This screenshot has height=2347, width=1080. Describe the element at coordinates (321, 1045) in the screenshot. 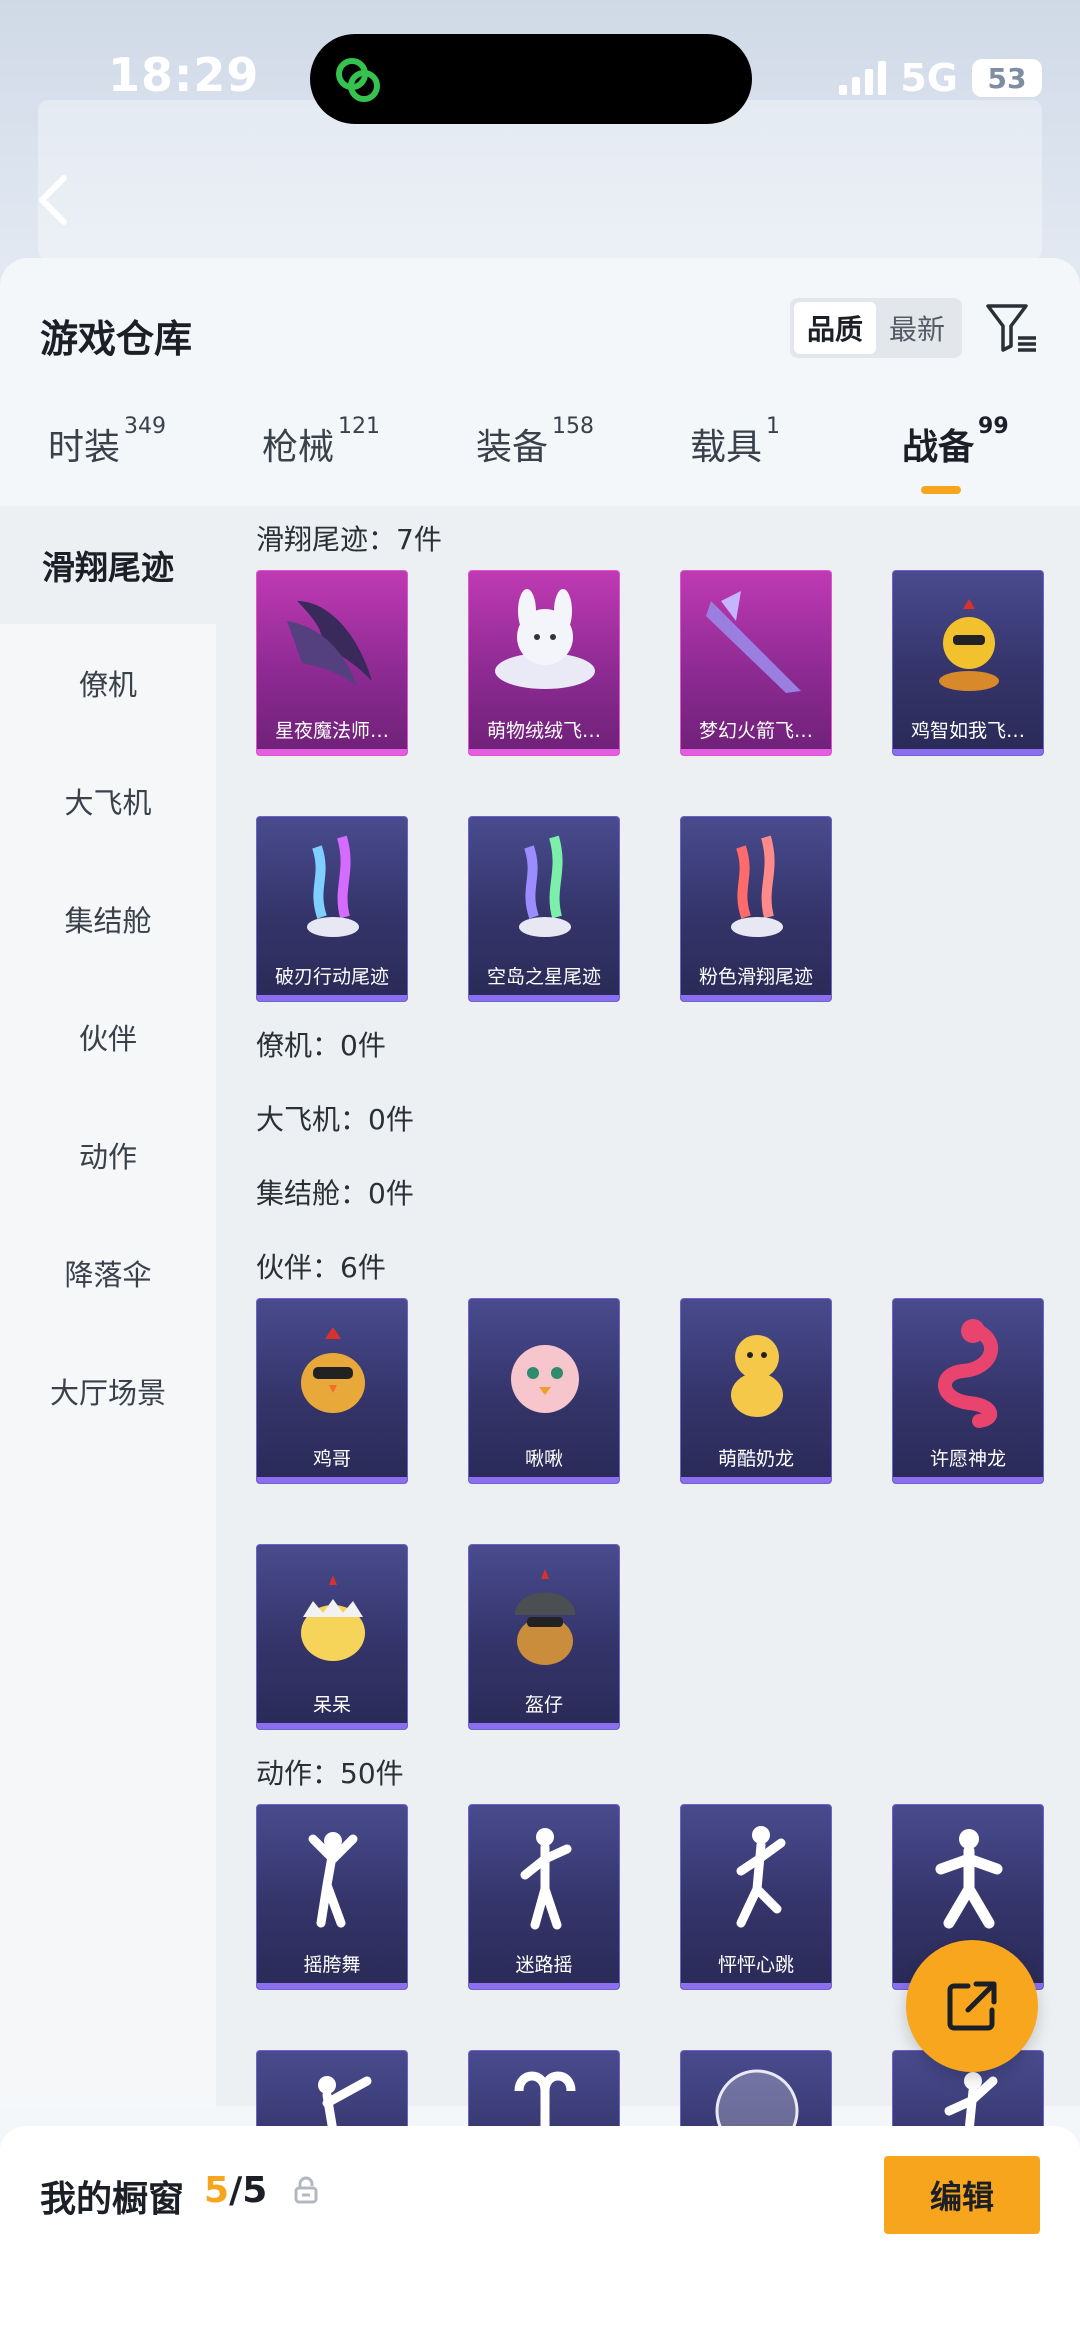

I see `section-label: 僚机：0件` at that location.